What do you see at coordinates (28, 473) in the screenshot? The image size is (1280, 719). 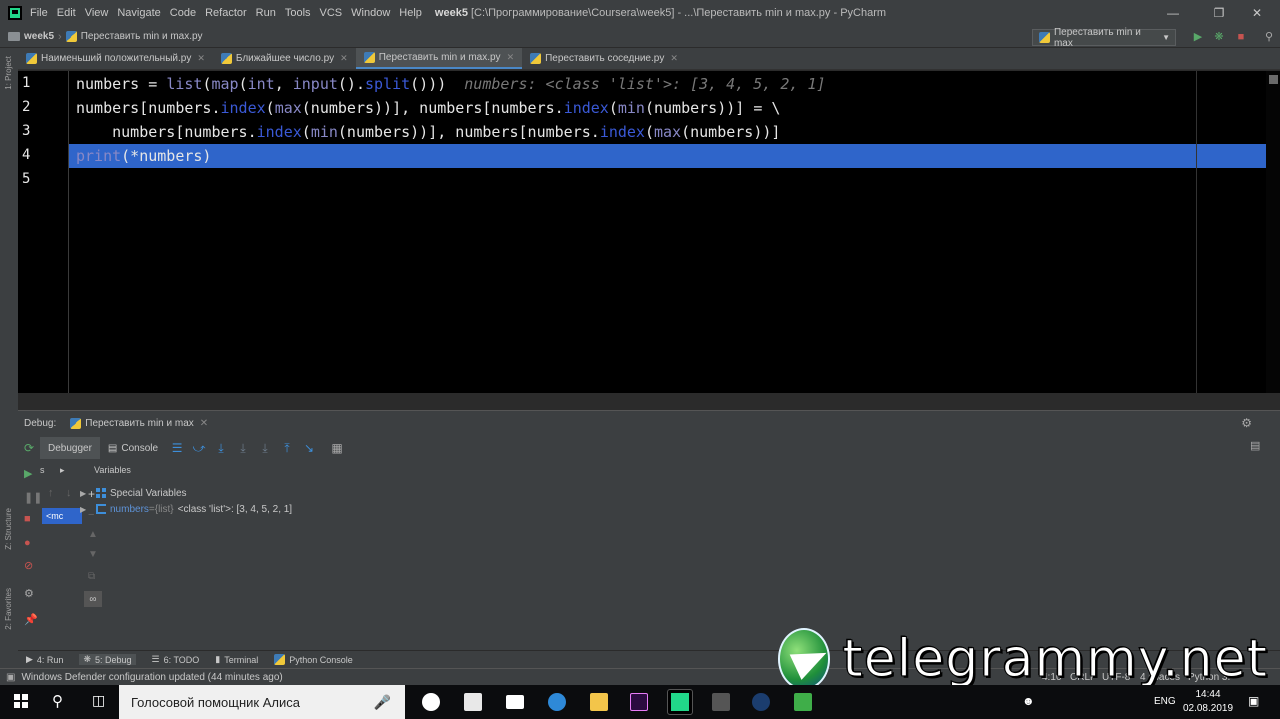 I see `resume-icon: ▶` at bounding box center [28, 473].